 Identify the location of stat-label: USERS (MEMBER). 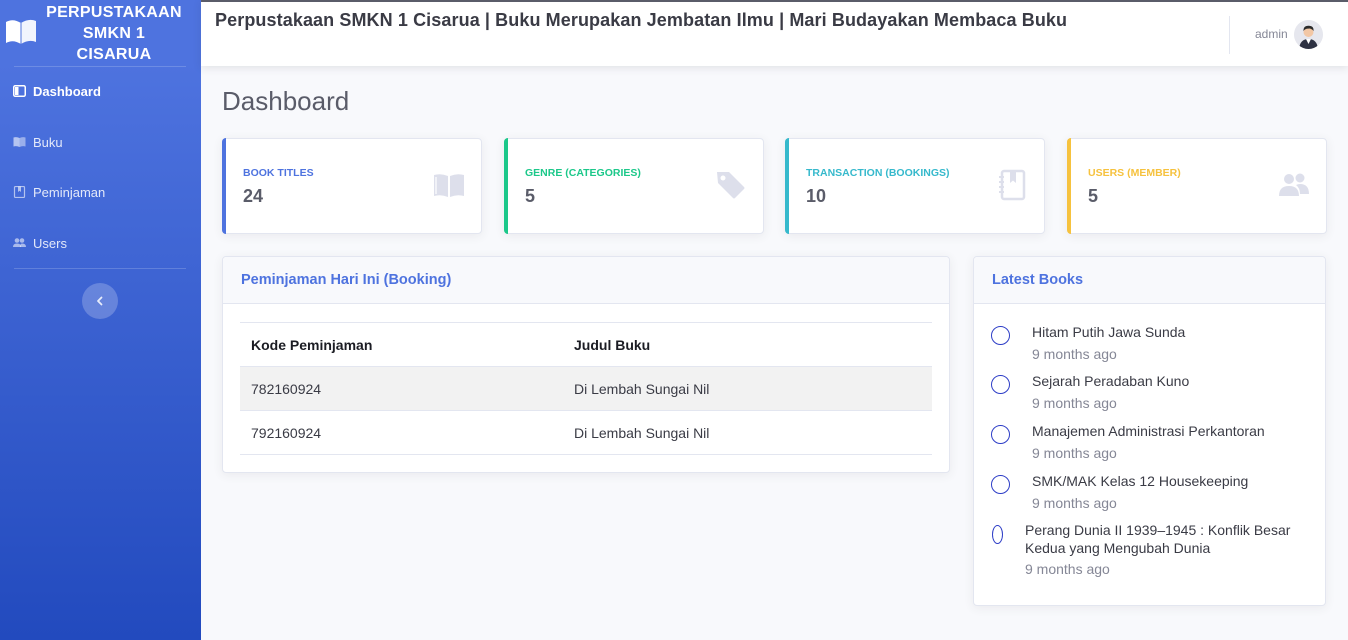
(1134, 173).